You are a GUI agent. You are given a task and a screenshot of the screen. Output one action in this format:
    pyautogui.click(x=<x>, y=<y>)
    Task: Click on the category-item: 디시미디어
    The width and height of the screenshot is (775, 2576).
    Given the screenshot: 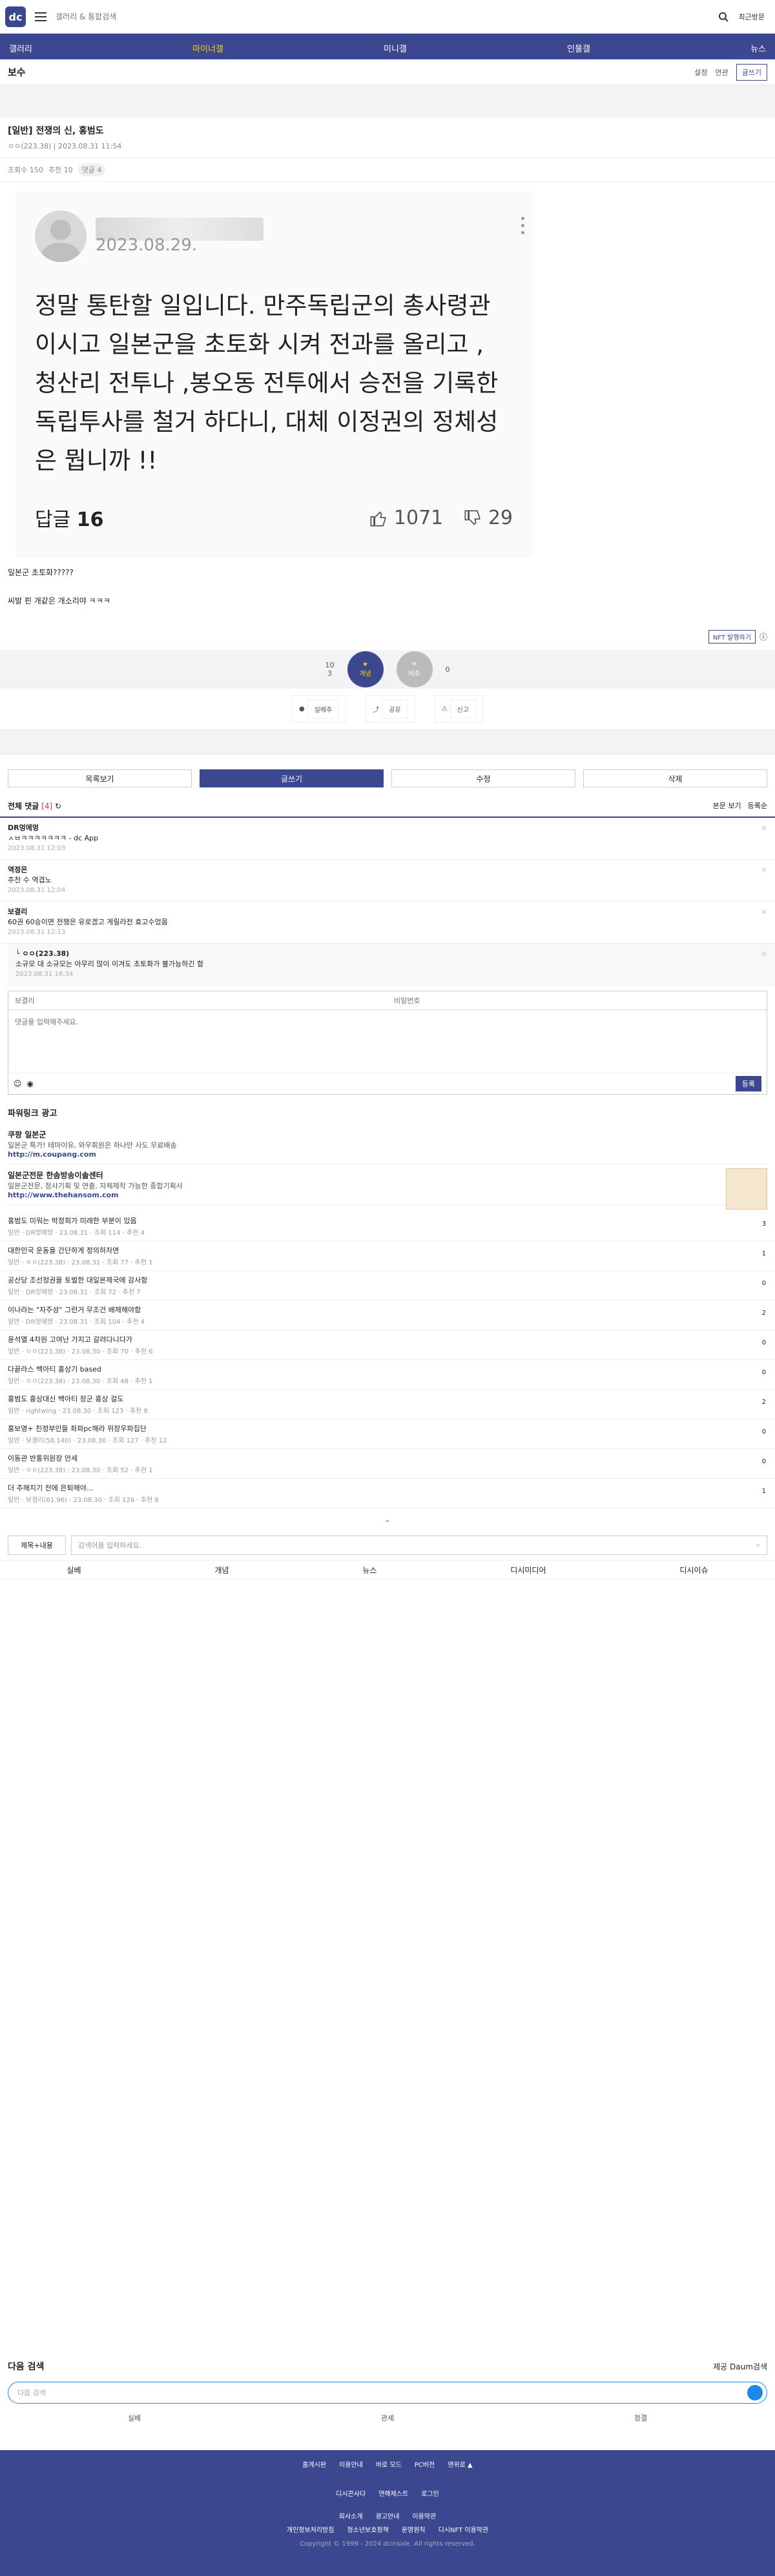 What is the action you would take?
    pyautogui.click(x=528, y=1570)
    